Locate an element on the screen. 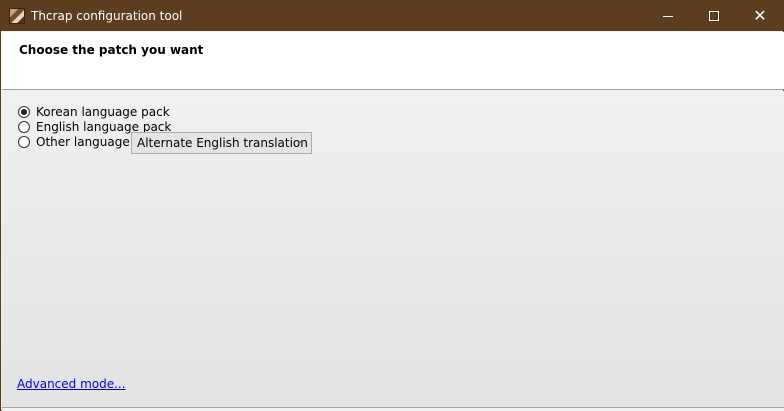 The width and height of the screenshot is (784, 411). language-select-value: Alternate English translation is located at coordinates (222, 143).